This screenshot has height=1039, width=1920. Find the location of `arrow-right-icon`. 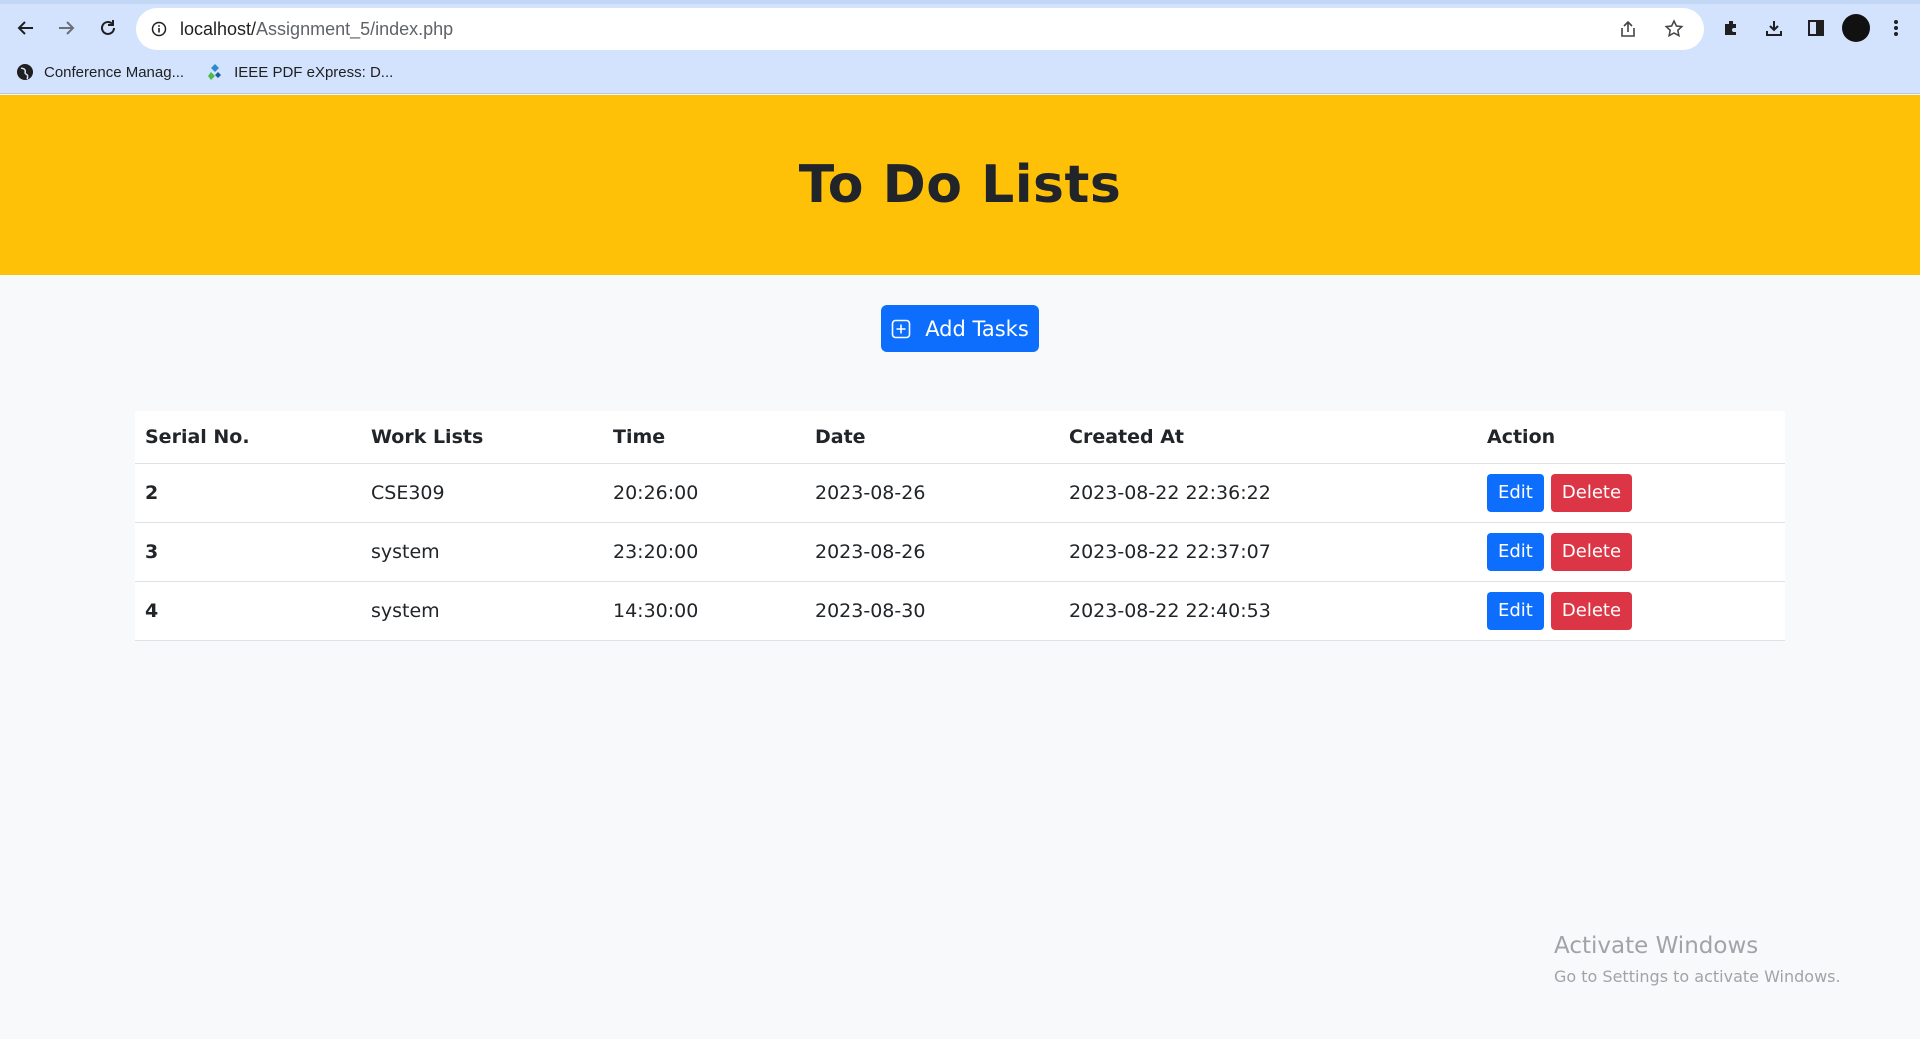

arrow-right-icon is located at coordinates (67, 28).